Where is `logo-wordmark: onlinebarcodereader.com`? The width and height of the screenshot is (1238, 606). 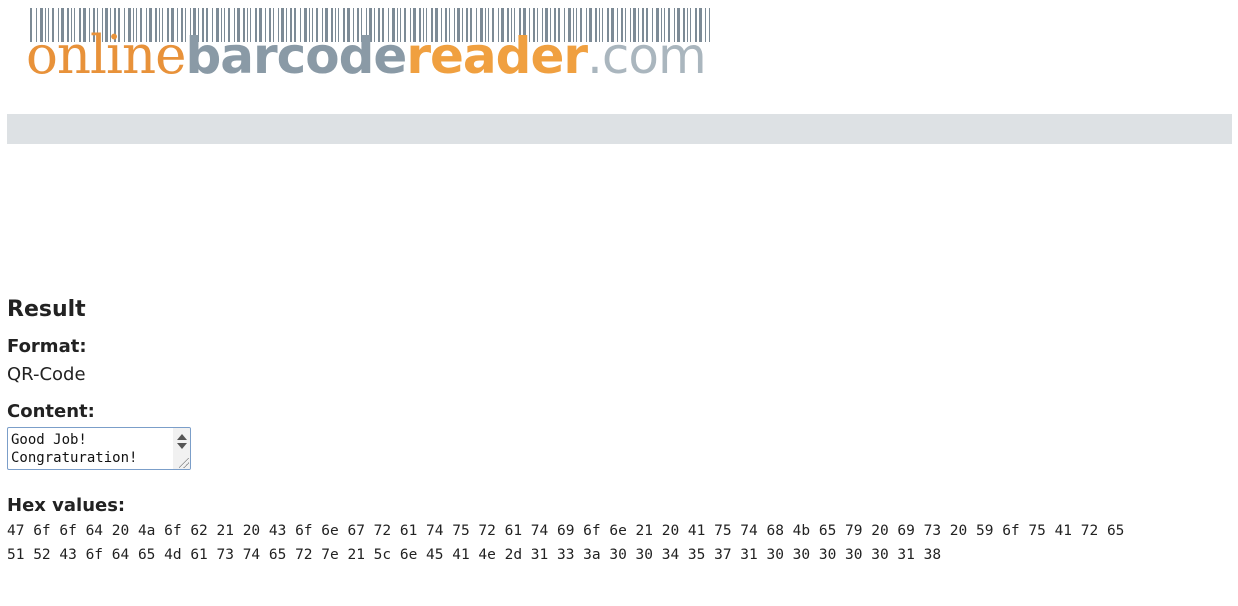 logo-wordmark: onlinebarcodereader.com is located at coordinates (366, 55).